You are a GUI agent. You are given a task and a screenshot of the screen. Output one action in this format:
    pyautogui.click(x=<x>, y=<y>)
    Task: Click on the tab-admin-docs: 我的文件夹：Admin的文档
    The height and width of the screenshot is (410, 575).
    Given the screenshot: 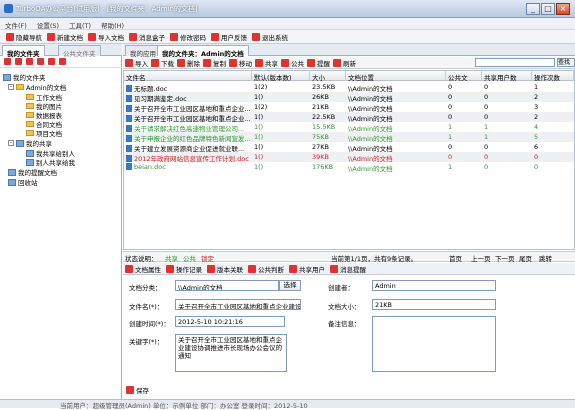 What is the action you would take?
    pyautogui.click(x=203, y=51)
    